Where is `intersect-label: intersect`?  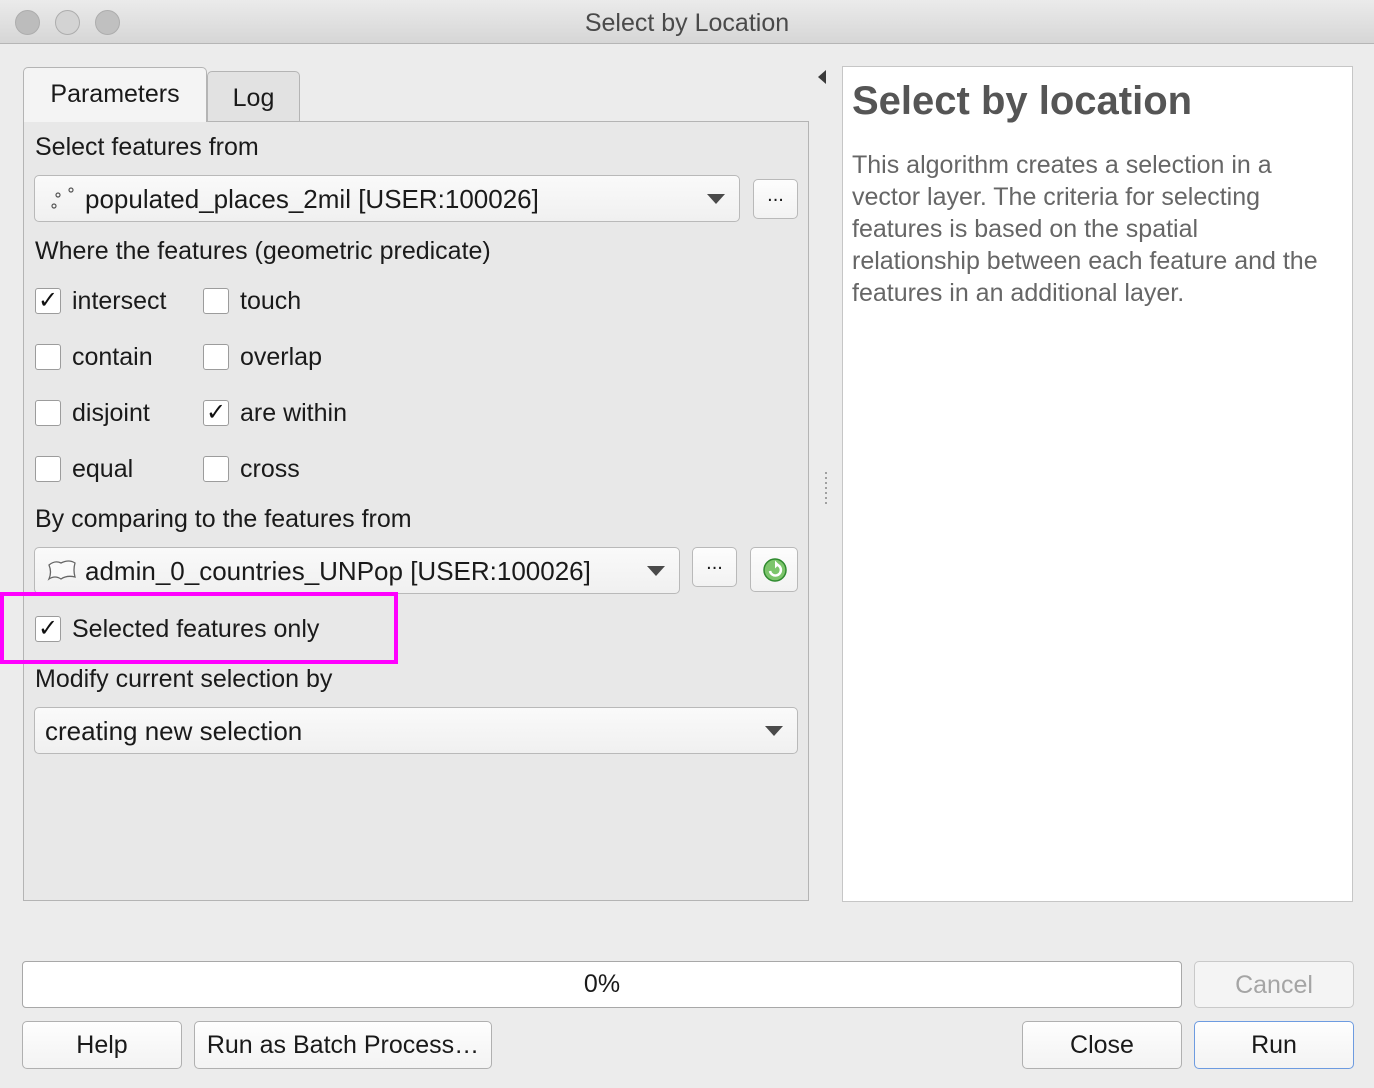 intersect-label: intersect is located at coordinates (119, 301).